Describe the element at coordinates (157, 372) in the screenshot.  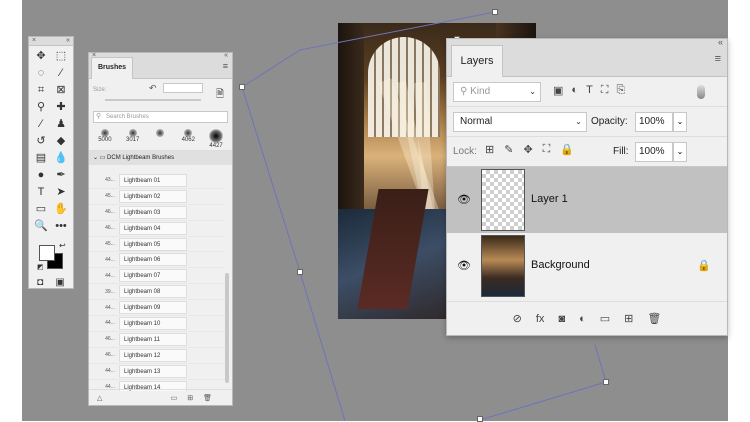
I see `brush-list-item: 44... Lightbeam 13` at that location.